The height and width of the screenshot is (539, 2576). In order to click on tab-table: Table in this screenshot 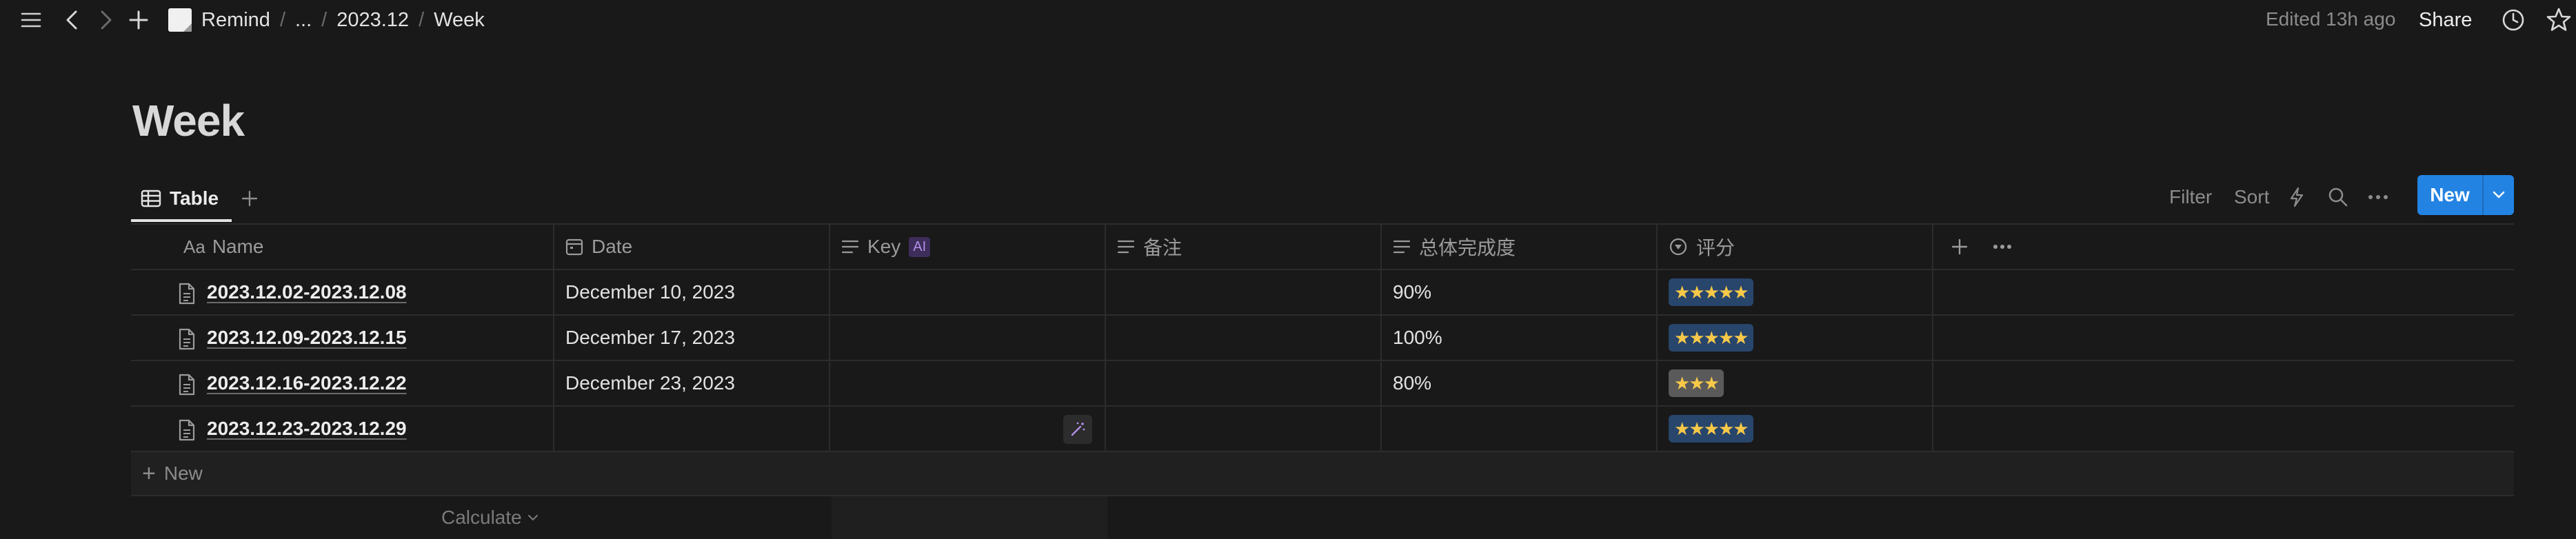, I will do `click(181, 199)`.